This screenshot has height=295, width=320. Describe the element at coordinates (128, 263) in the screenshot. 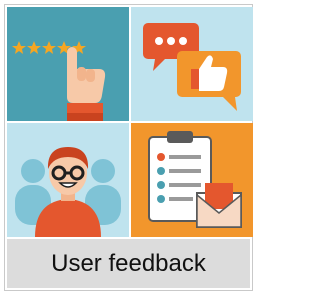

I see `caption-label: User feedback` at that location.